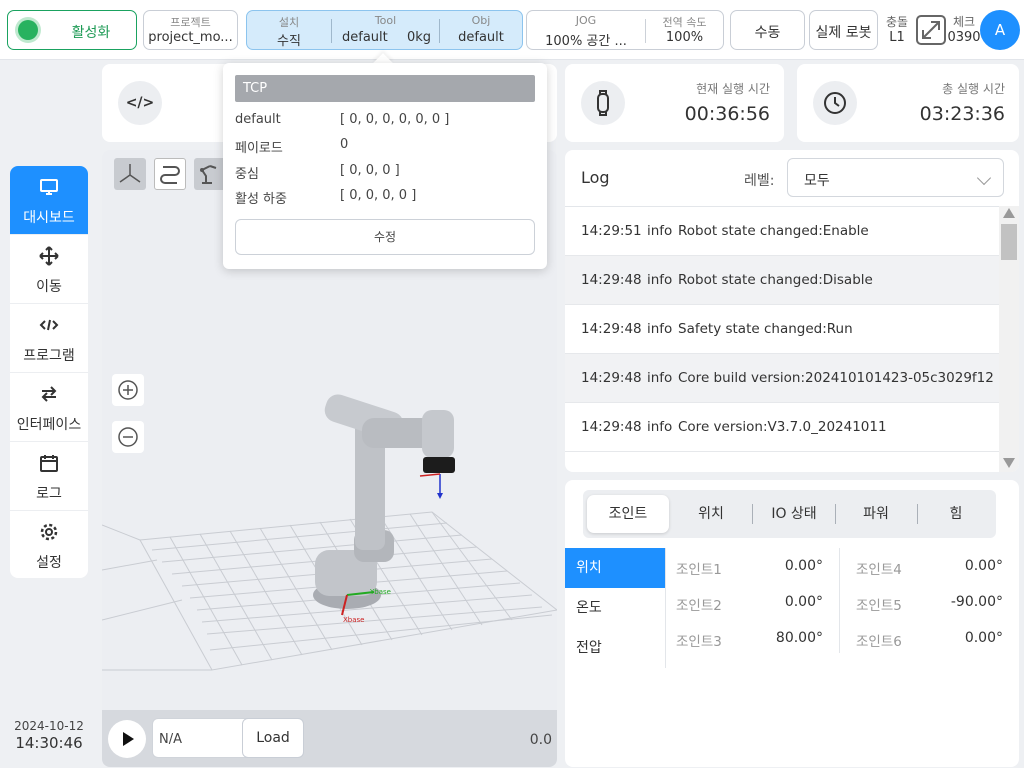  What do you see at coordinates (385, 237) in the screenshot?
I see `tcp-edit-button: 수정` at bounding box center [385, 237].